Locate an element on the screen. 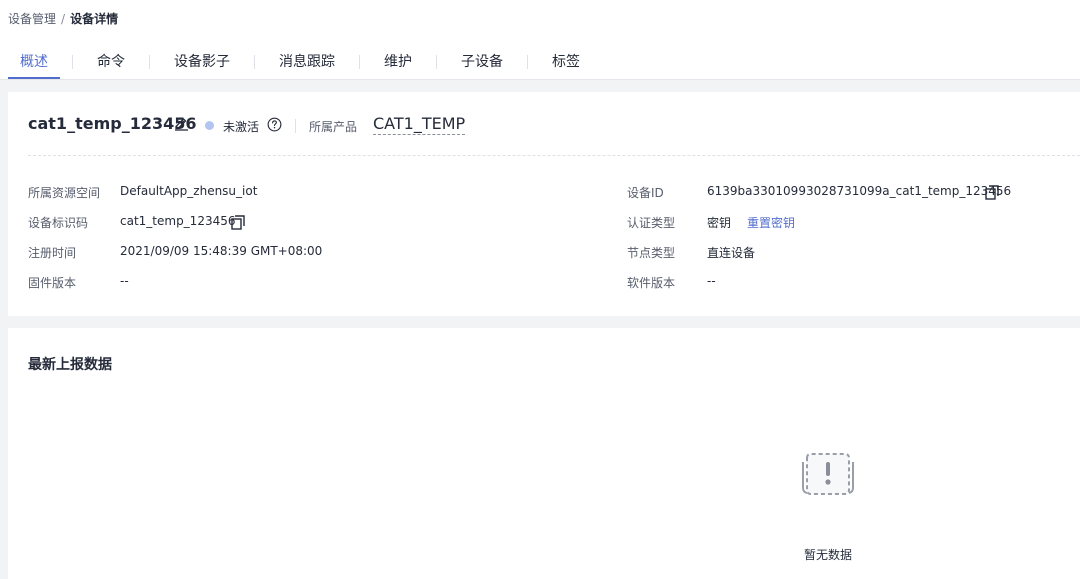 The width and height of the screenshot is (1080, 579). auth-type-label: 认证类型 is located at coordinates (651, 223).